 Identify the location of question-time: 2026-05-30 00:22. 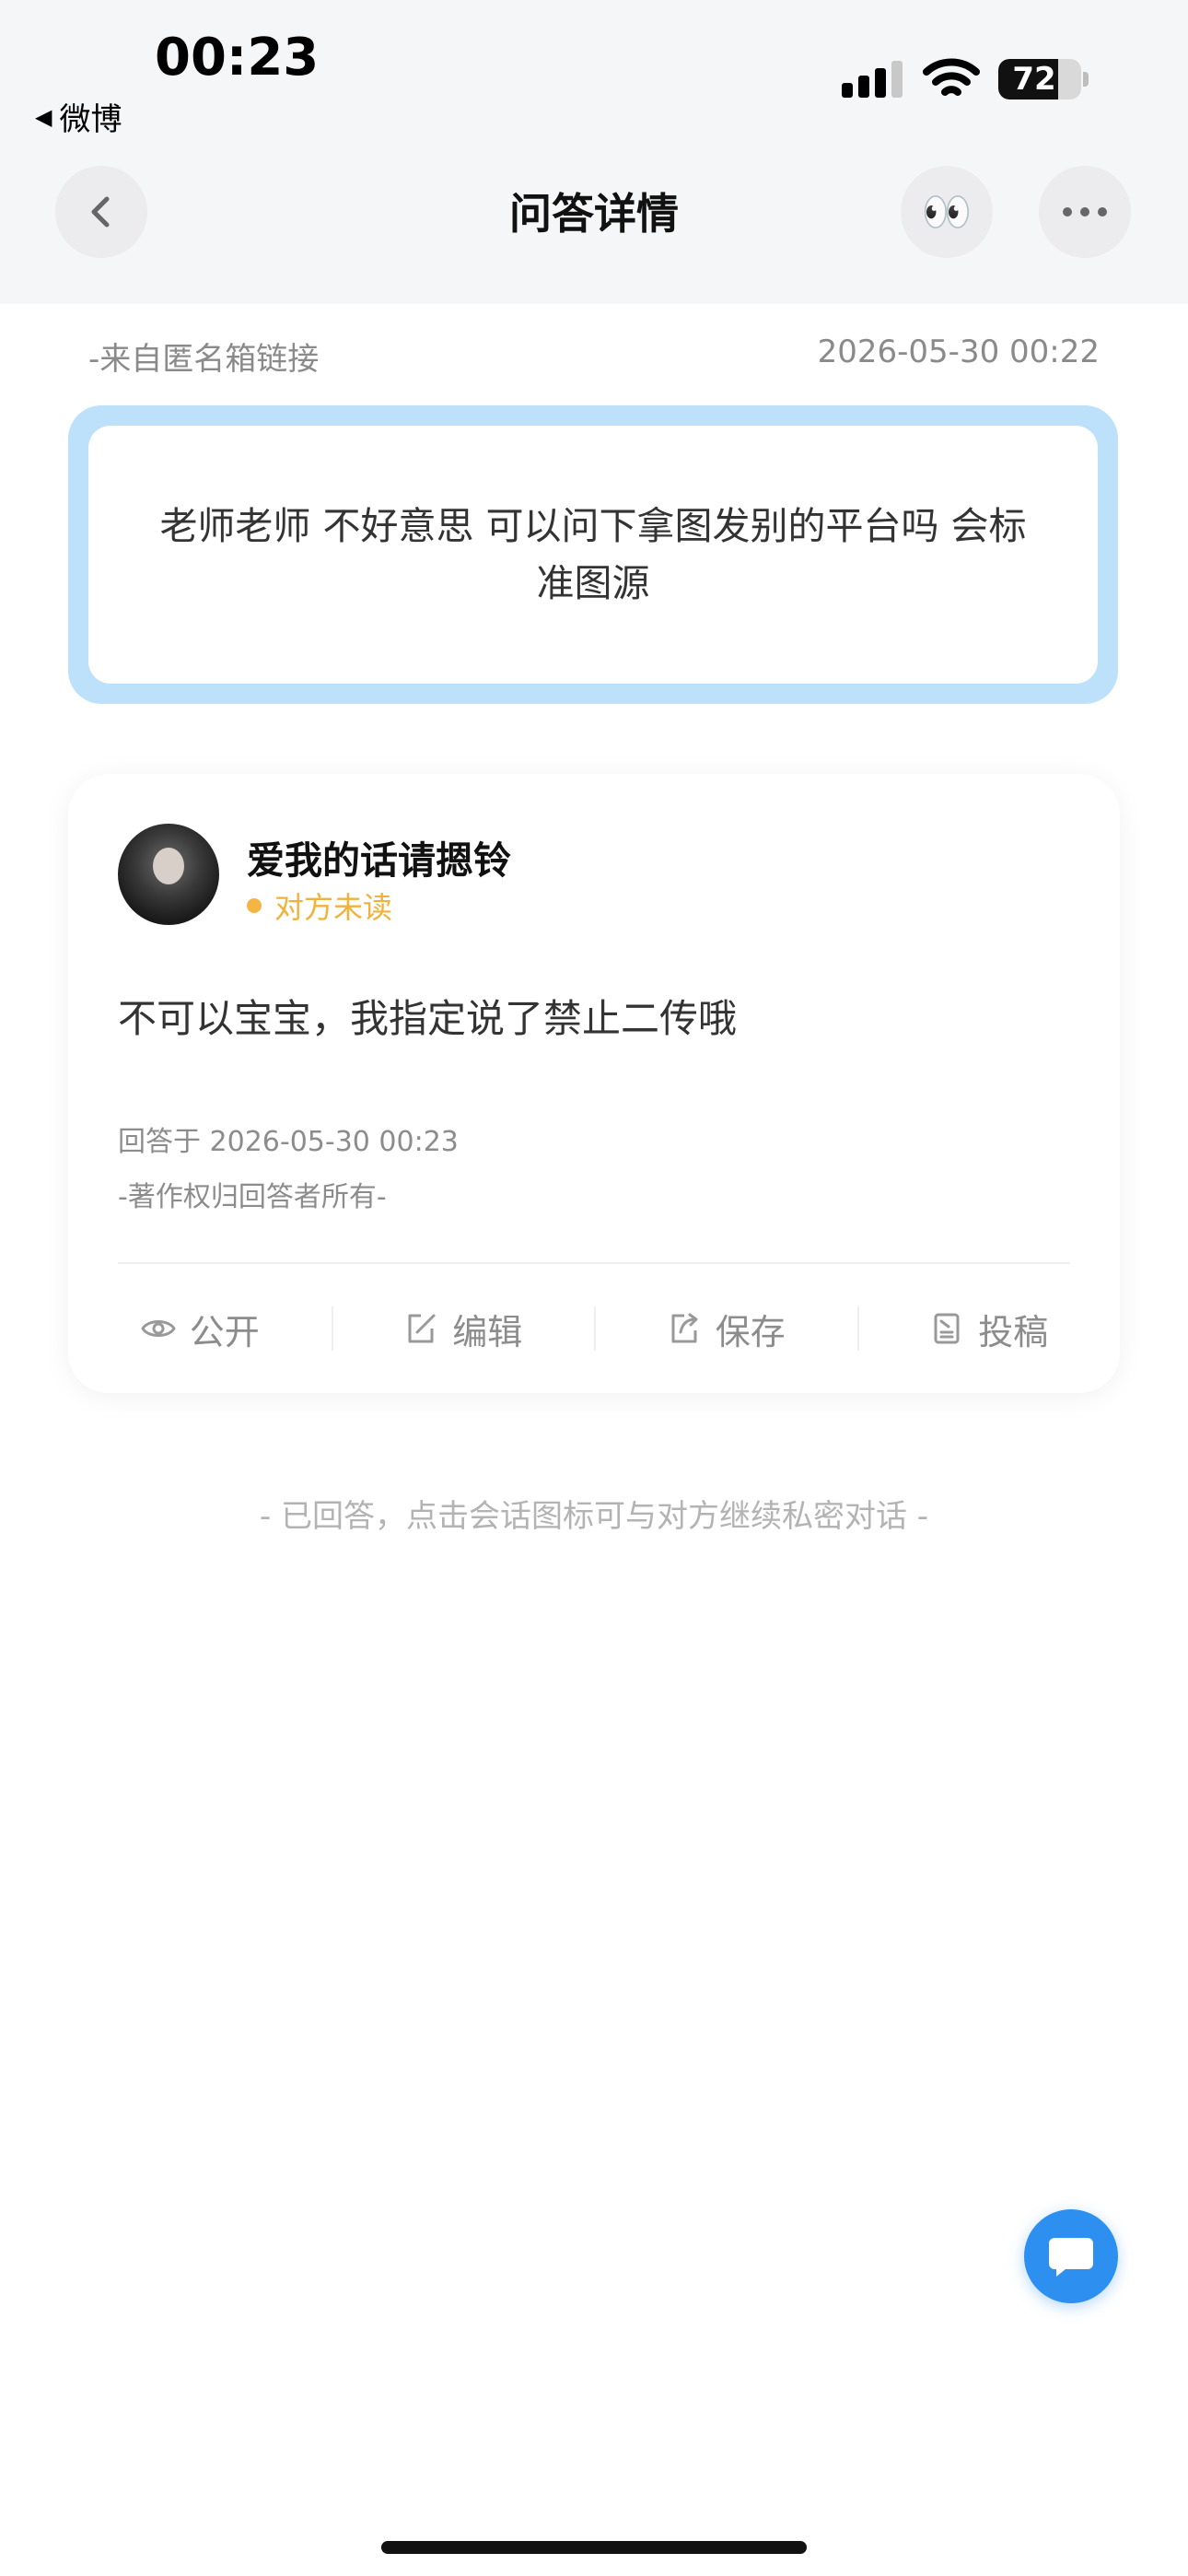
(958, 352).